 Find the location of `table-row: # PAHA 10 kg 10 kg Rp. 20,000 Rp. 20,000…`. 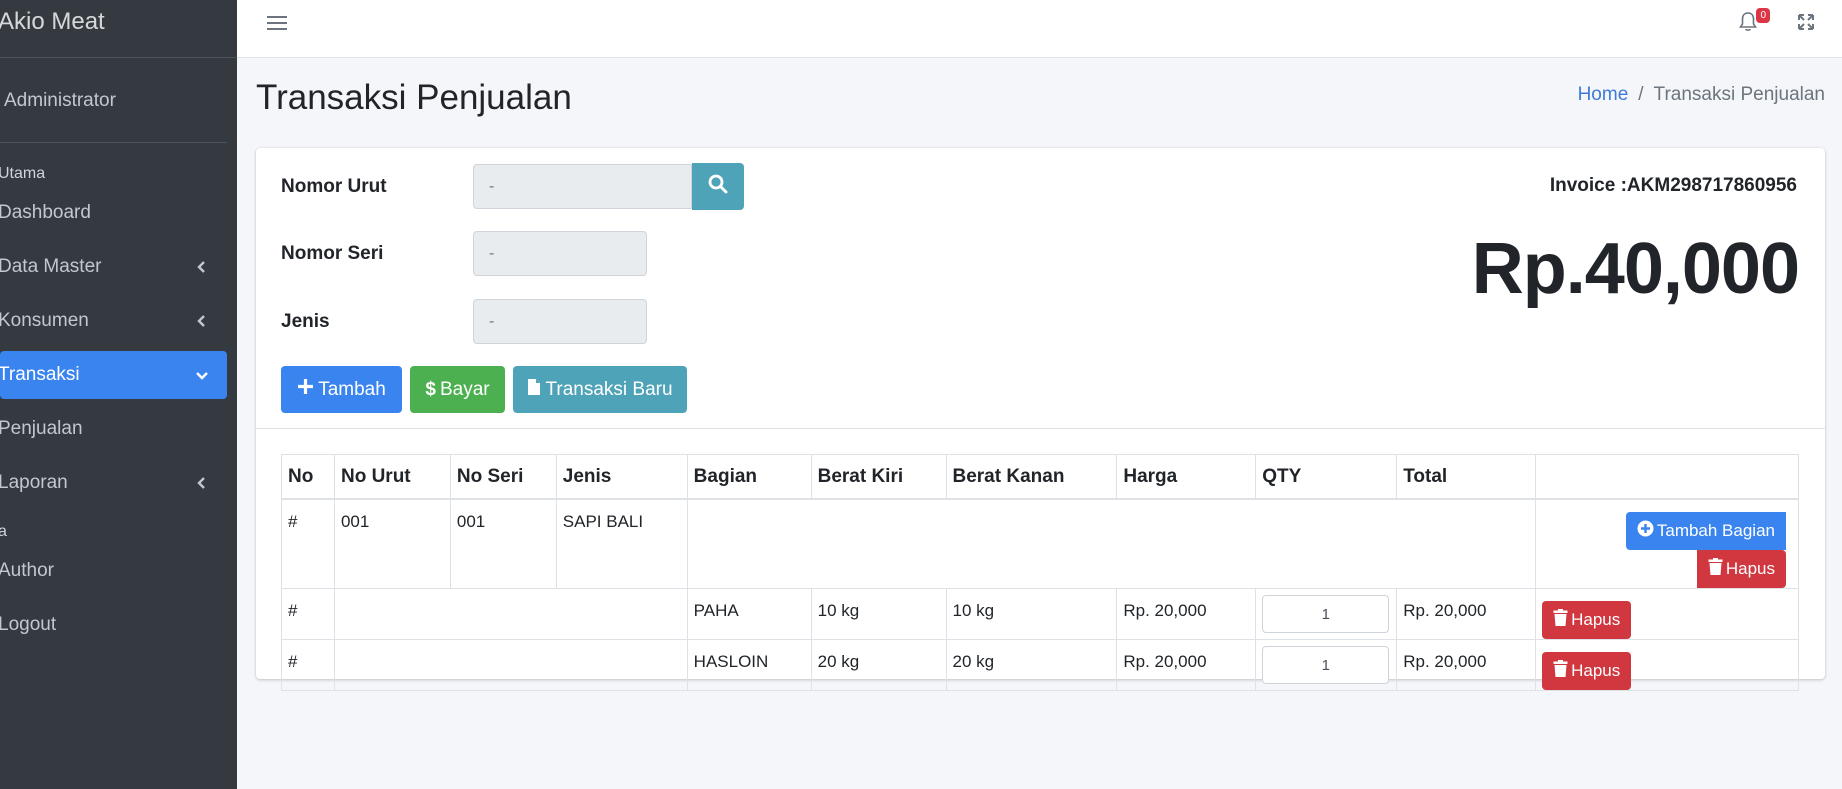

table-row: # PAHA 10 kg 10 kg Rp. 20,000 Rp. 20,000… is located at coordinates (1040, 614).